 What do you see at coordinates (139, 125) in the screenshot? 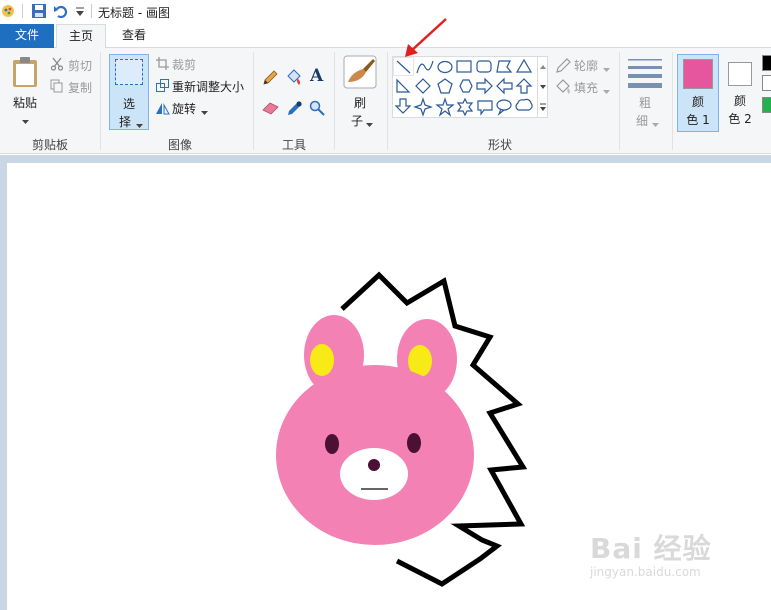
I see `select-dropdown-icon` at bounding box center [139, 125].